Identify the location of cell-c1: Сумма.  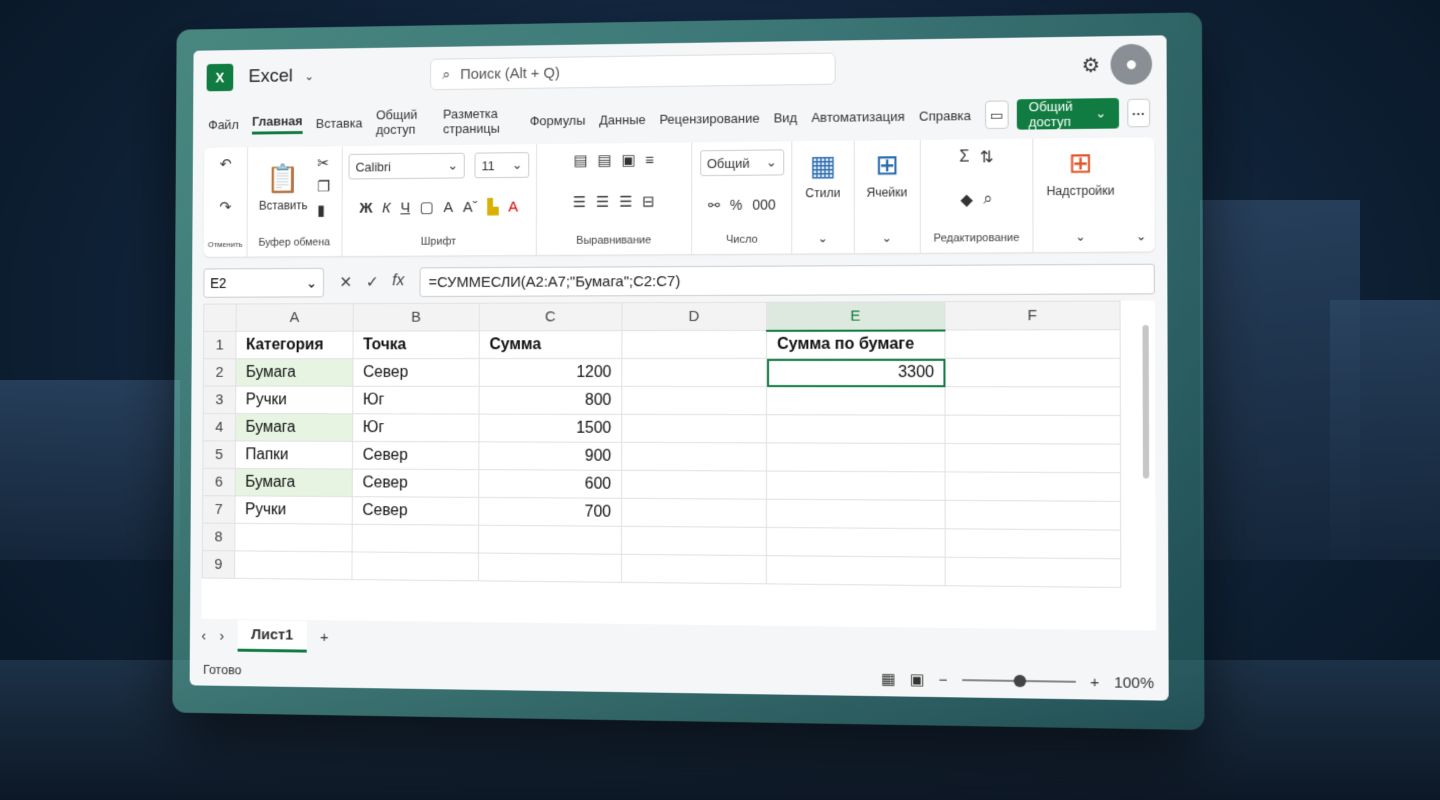
(550, 344).